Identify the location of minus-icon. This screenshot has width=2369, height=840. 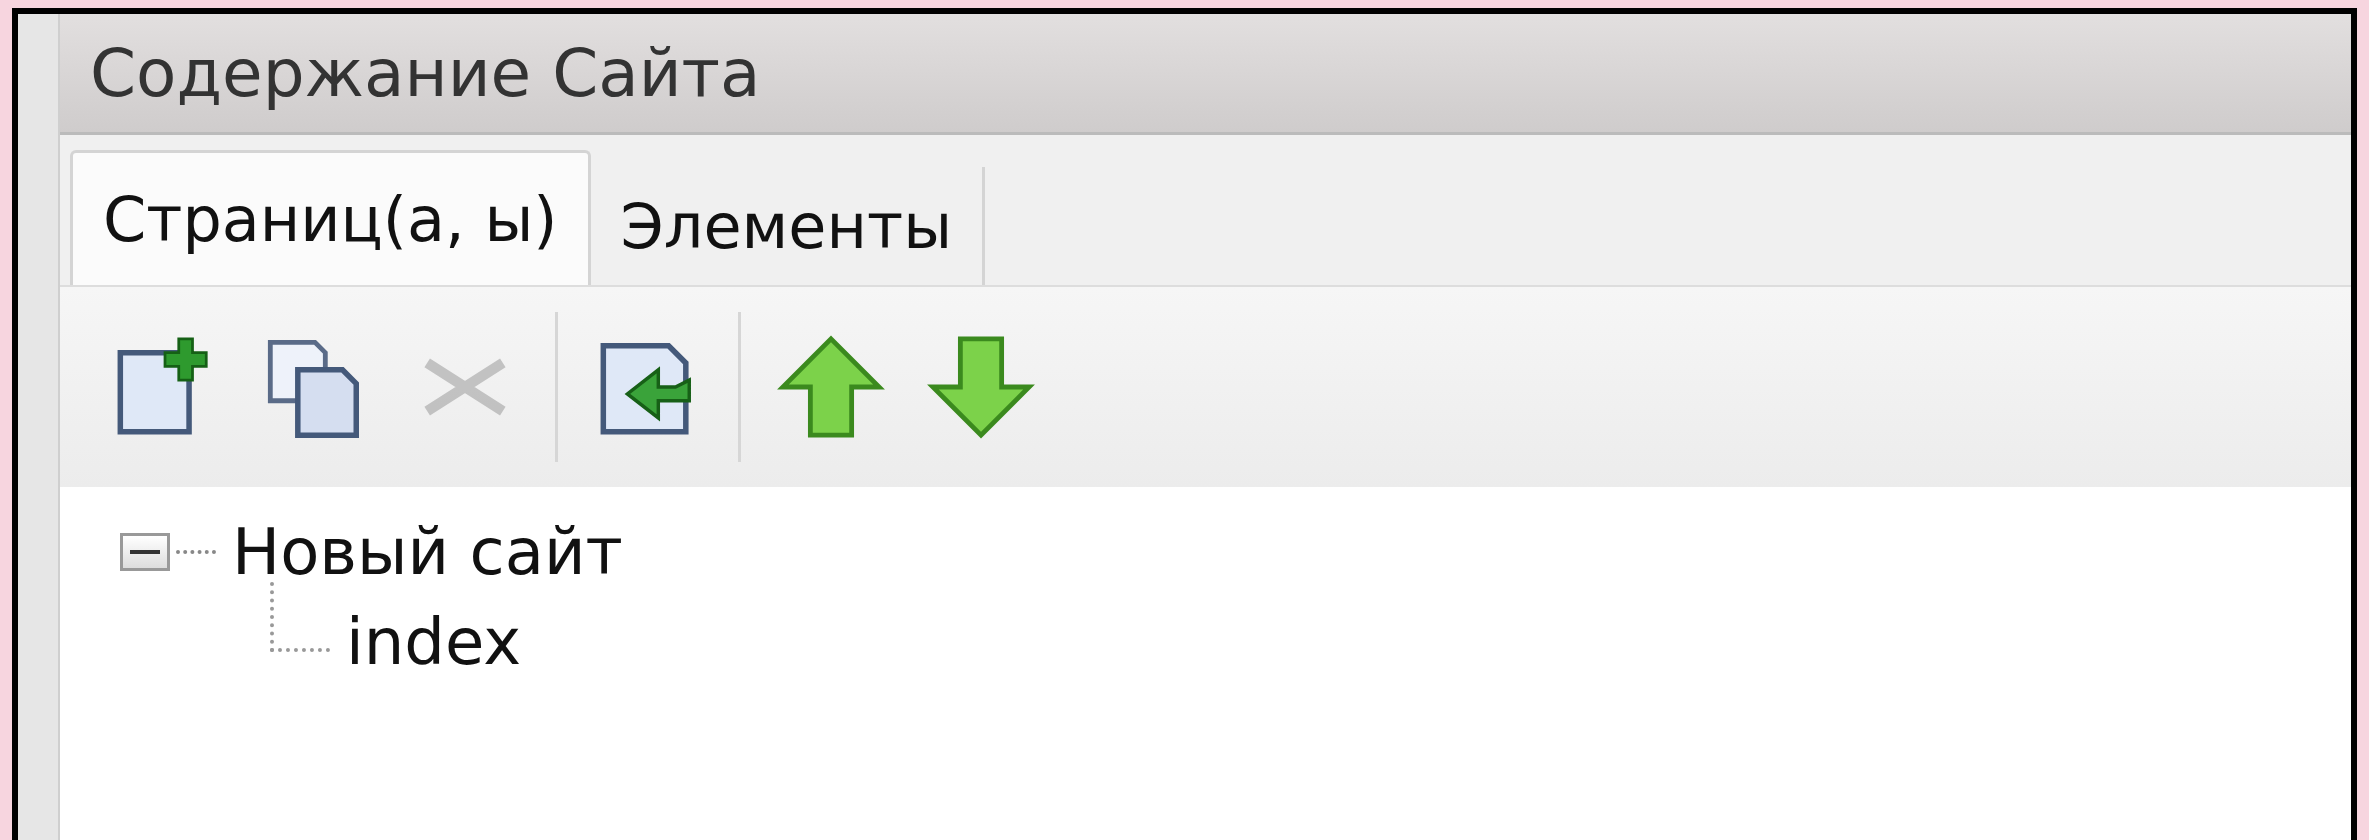
(145, 552).